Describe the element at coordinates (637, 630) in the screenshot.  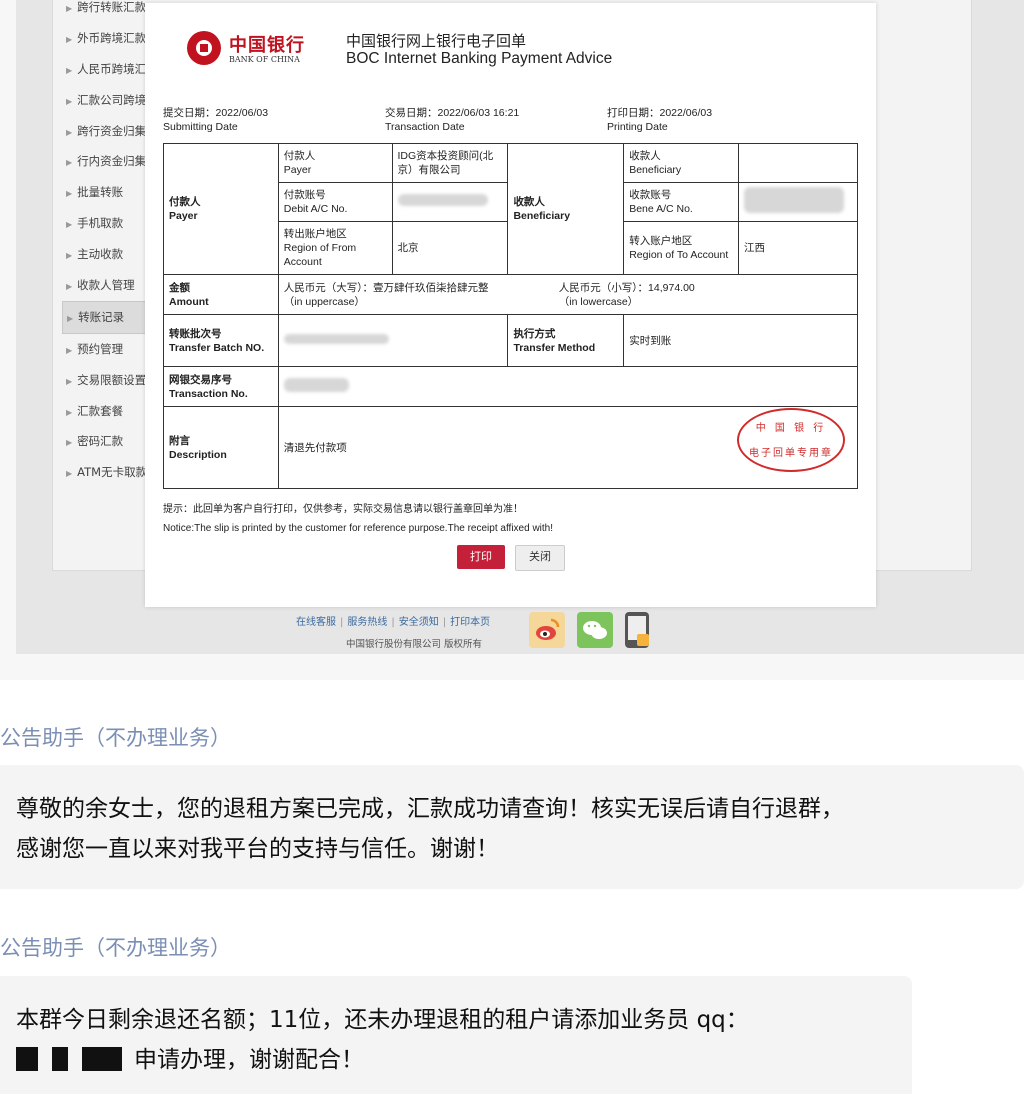
I see `mobile-icon` at that location.